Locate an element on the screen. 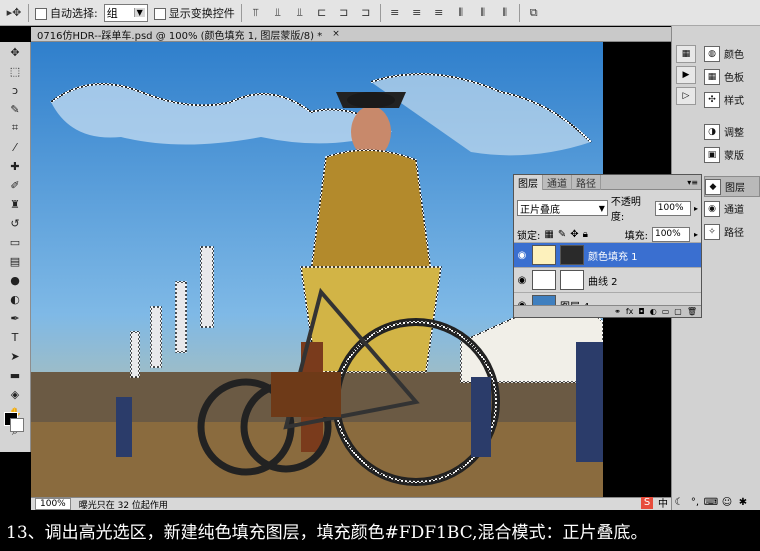 The height and width of the screenshot is (551, 760). align-right-icon: ⊐ is located at coordinates (366, 13).